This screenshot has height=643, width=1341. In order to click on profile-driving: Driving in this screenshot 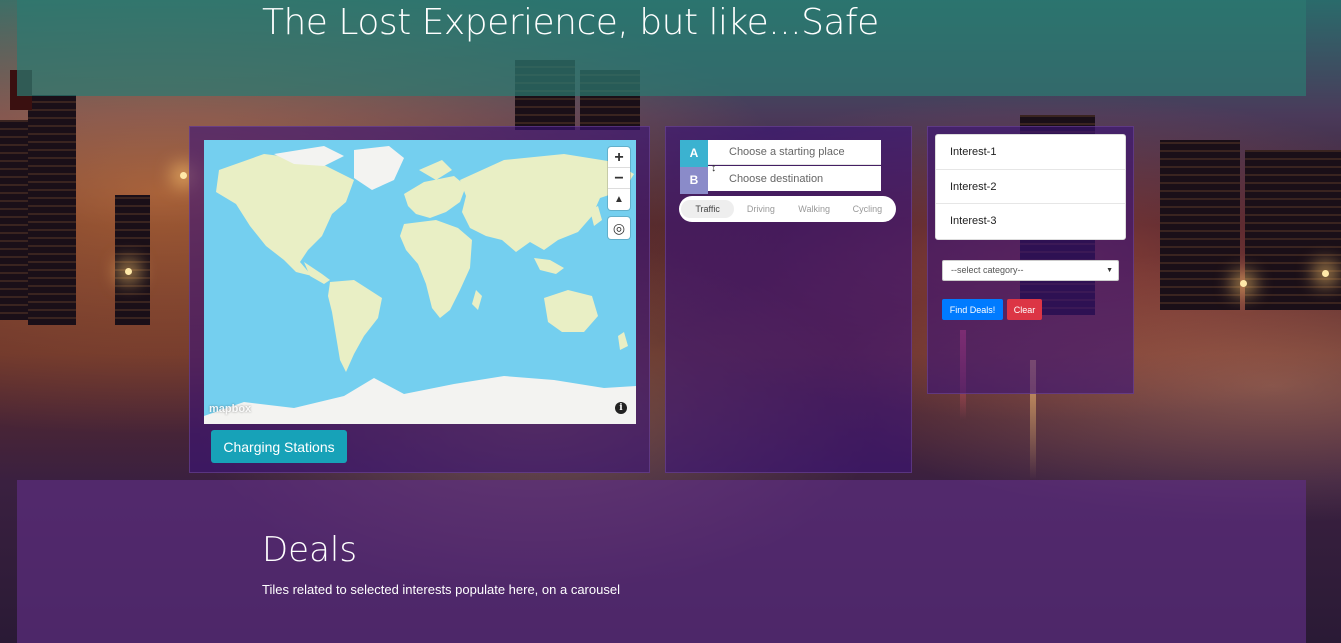, I will do `click(760, 209)`.